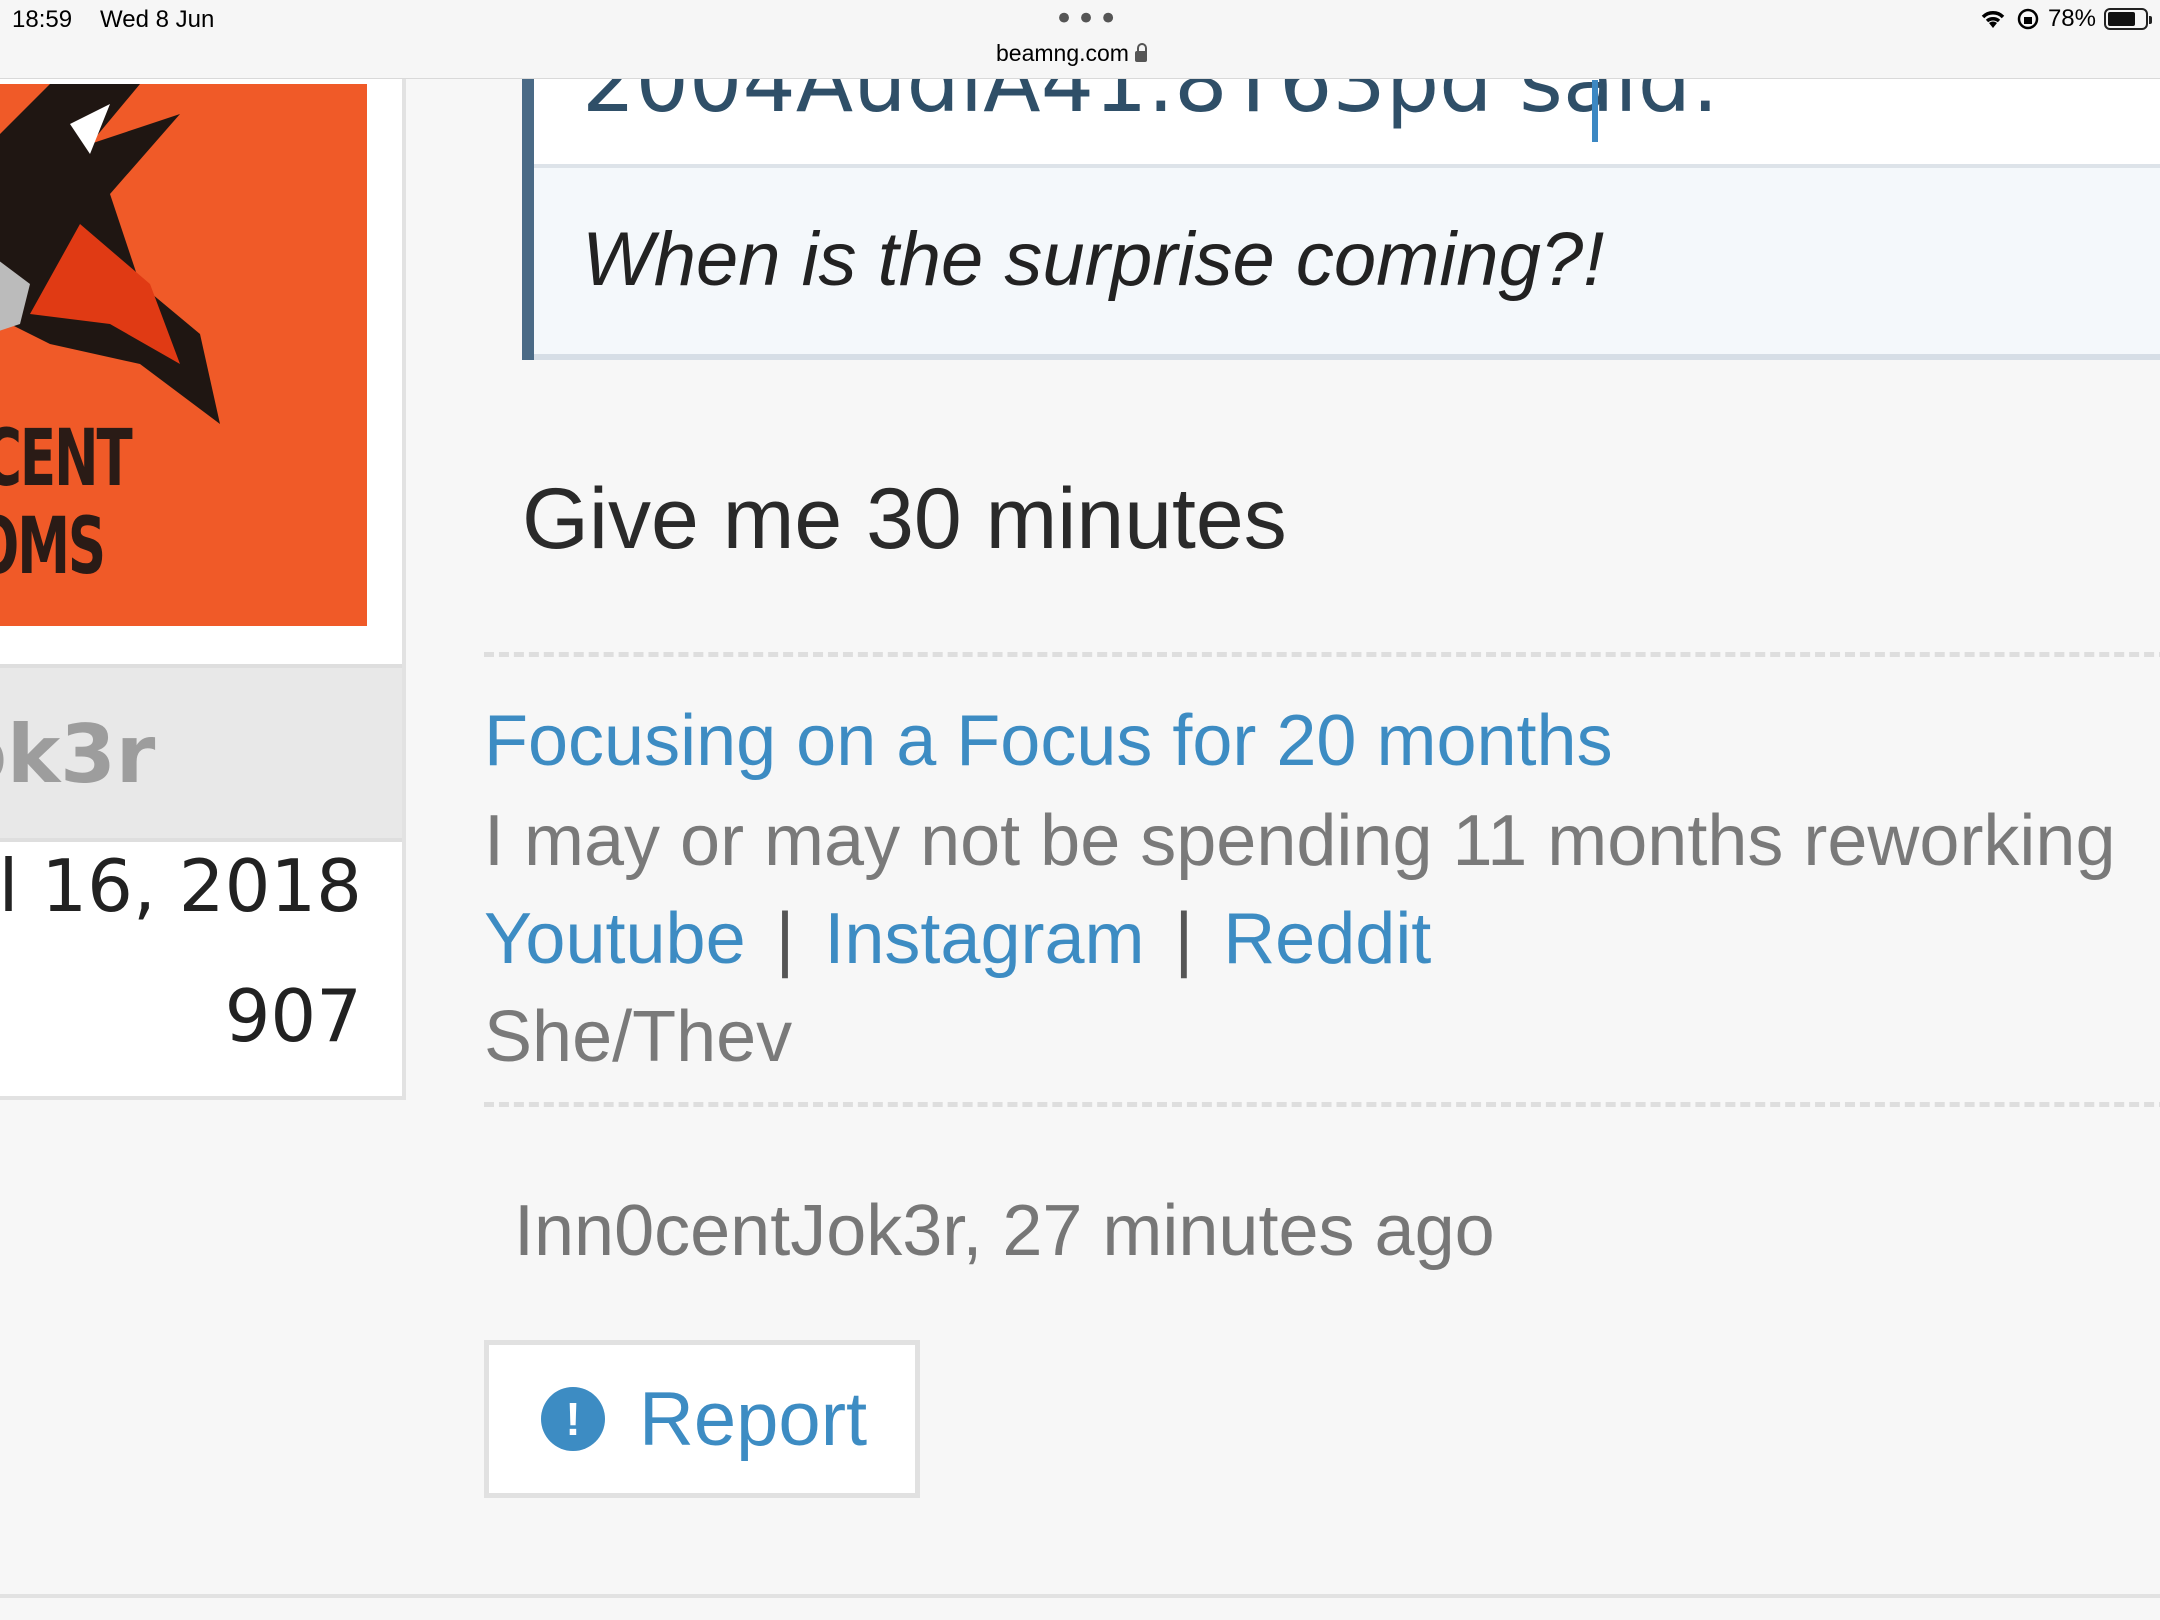 The image size is (2160, 1620). Describe the element at coordinates (1140, 52) in the screenshot. I see `lock-icon` at that location.